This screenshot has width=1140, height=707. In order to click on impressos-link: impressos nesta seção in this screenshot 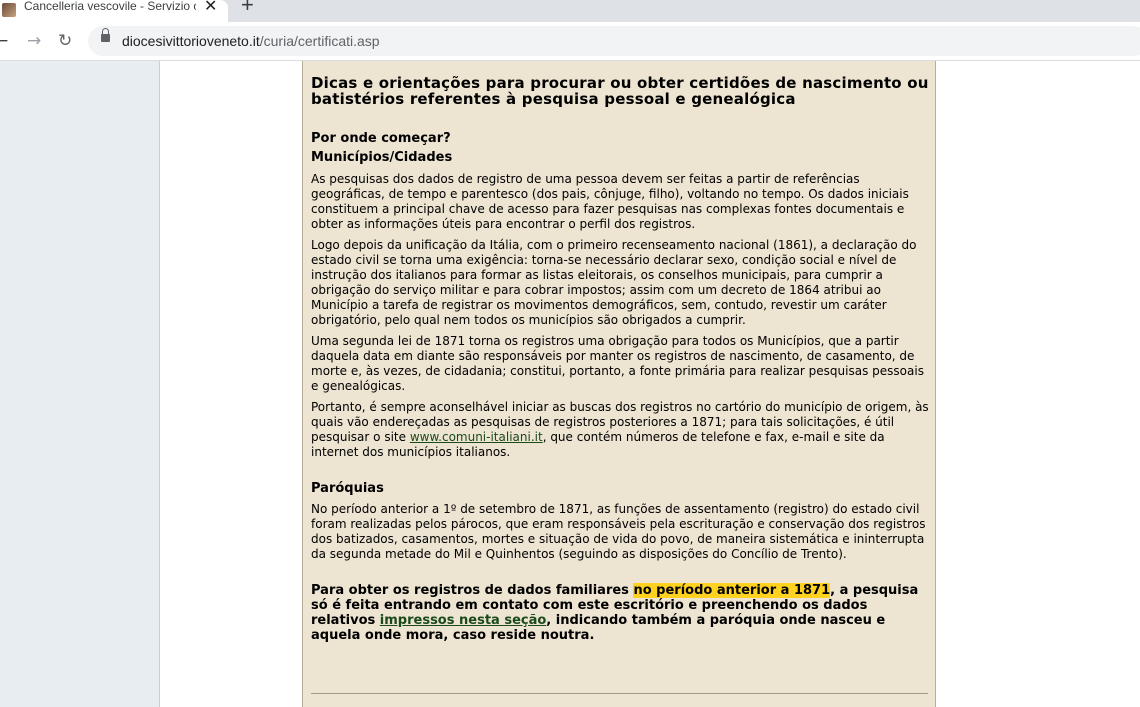, I will do `click(463, 620)`.